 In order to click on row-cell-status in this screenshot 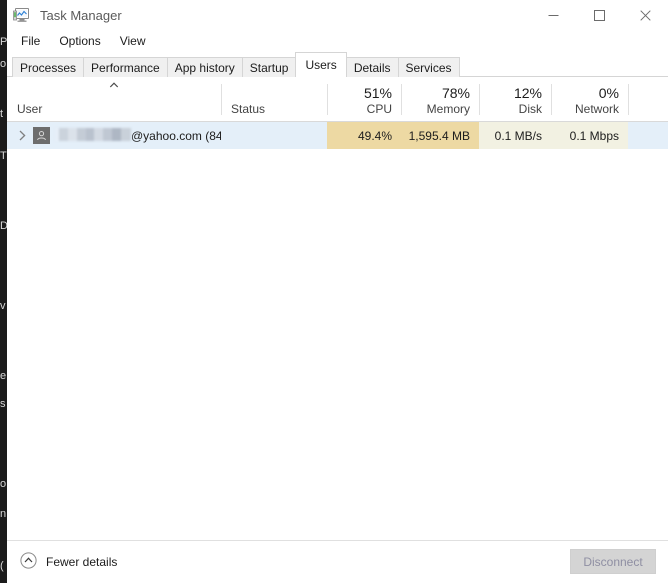, I will do `click(274, 135)`.